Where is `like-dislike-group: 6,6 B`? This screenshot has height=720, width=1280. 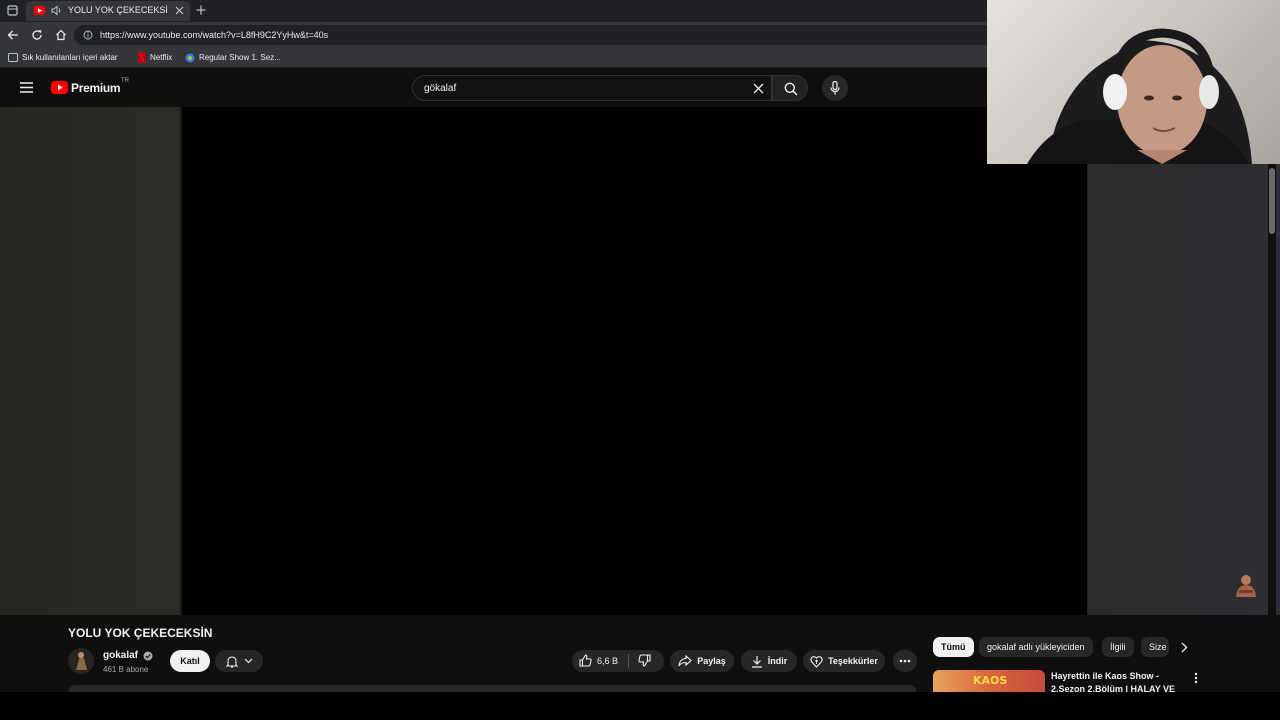 like-dislike-group: 6,6 B is located at coordinates (618, 661).